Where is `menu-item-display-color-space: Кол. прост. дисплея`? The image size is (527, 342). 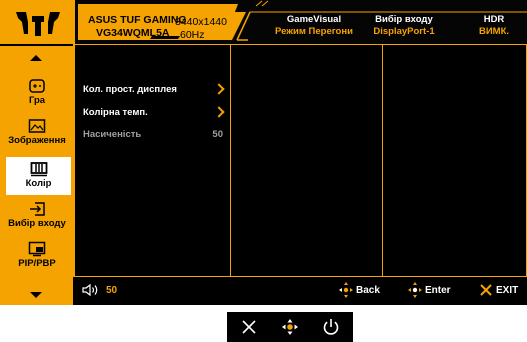 menu-item-display-color-space: Кол. прост. дисплея is located at coordinates (154, 91).